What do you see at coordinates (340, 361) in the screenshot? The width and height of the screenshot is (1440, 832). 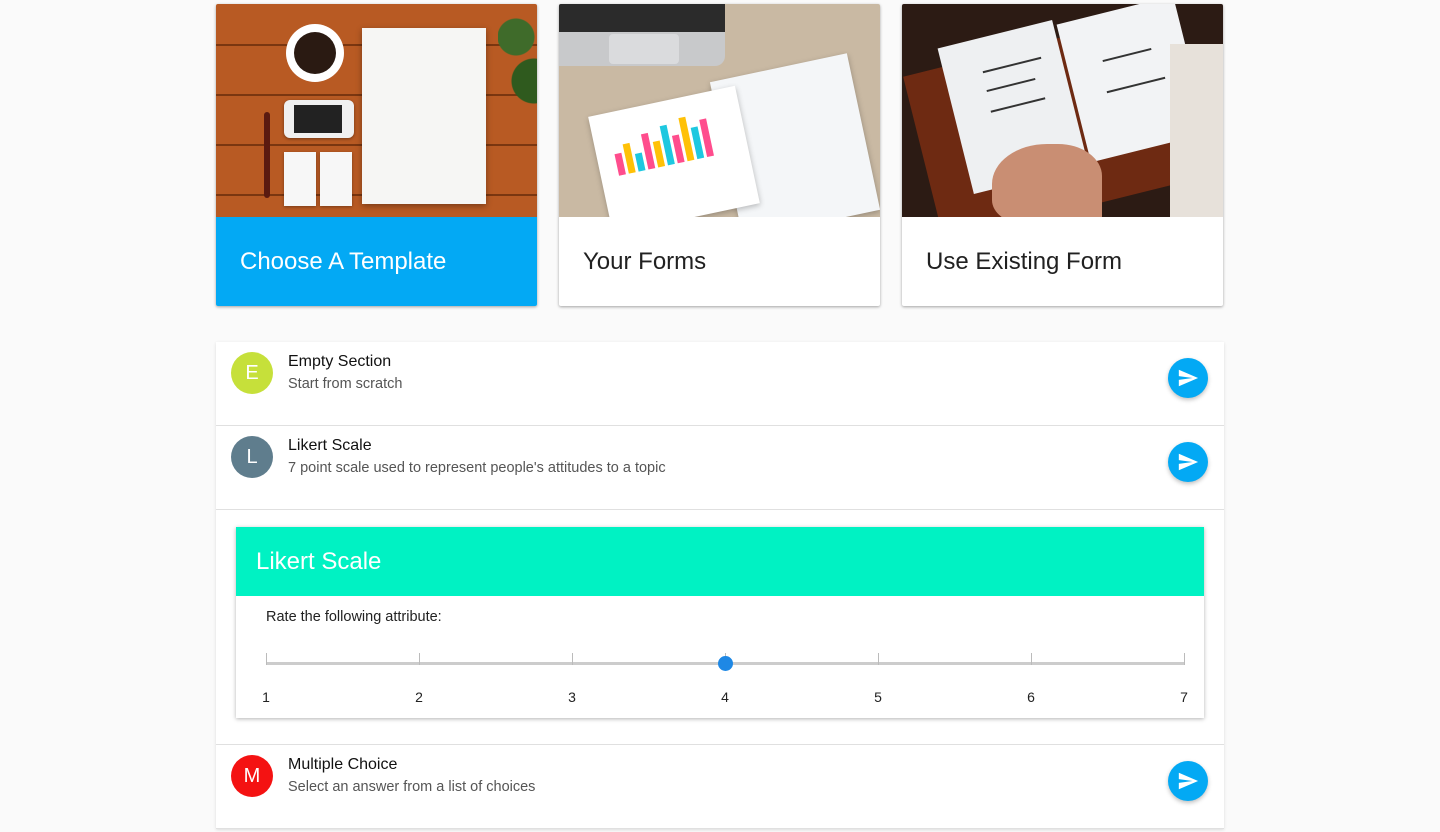 I see `item-title: Empty Section` at bounding box center [340, 361].